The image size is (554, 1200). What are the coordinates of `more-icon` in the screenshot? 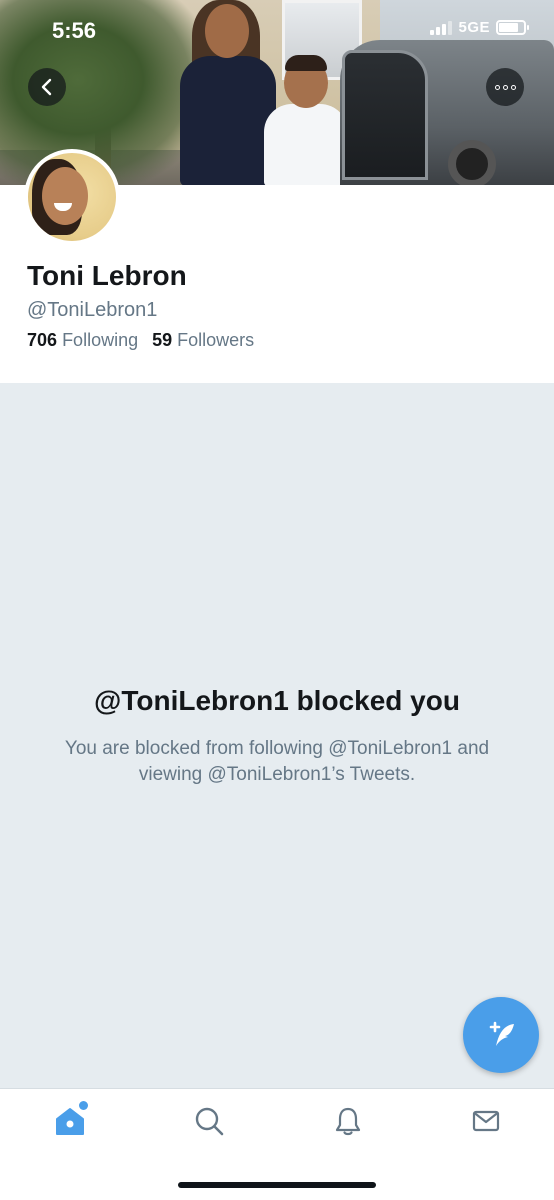 It's located at (505, 87).